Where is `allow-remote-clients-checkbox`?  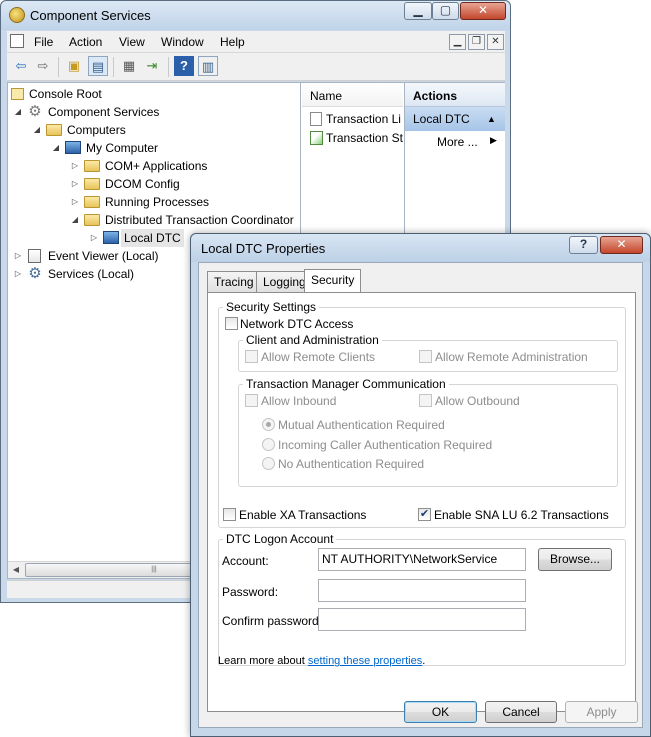 allow-remote-clients-checkbox is located at coordinates (251, 356).